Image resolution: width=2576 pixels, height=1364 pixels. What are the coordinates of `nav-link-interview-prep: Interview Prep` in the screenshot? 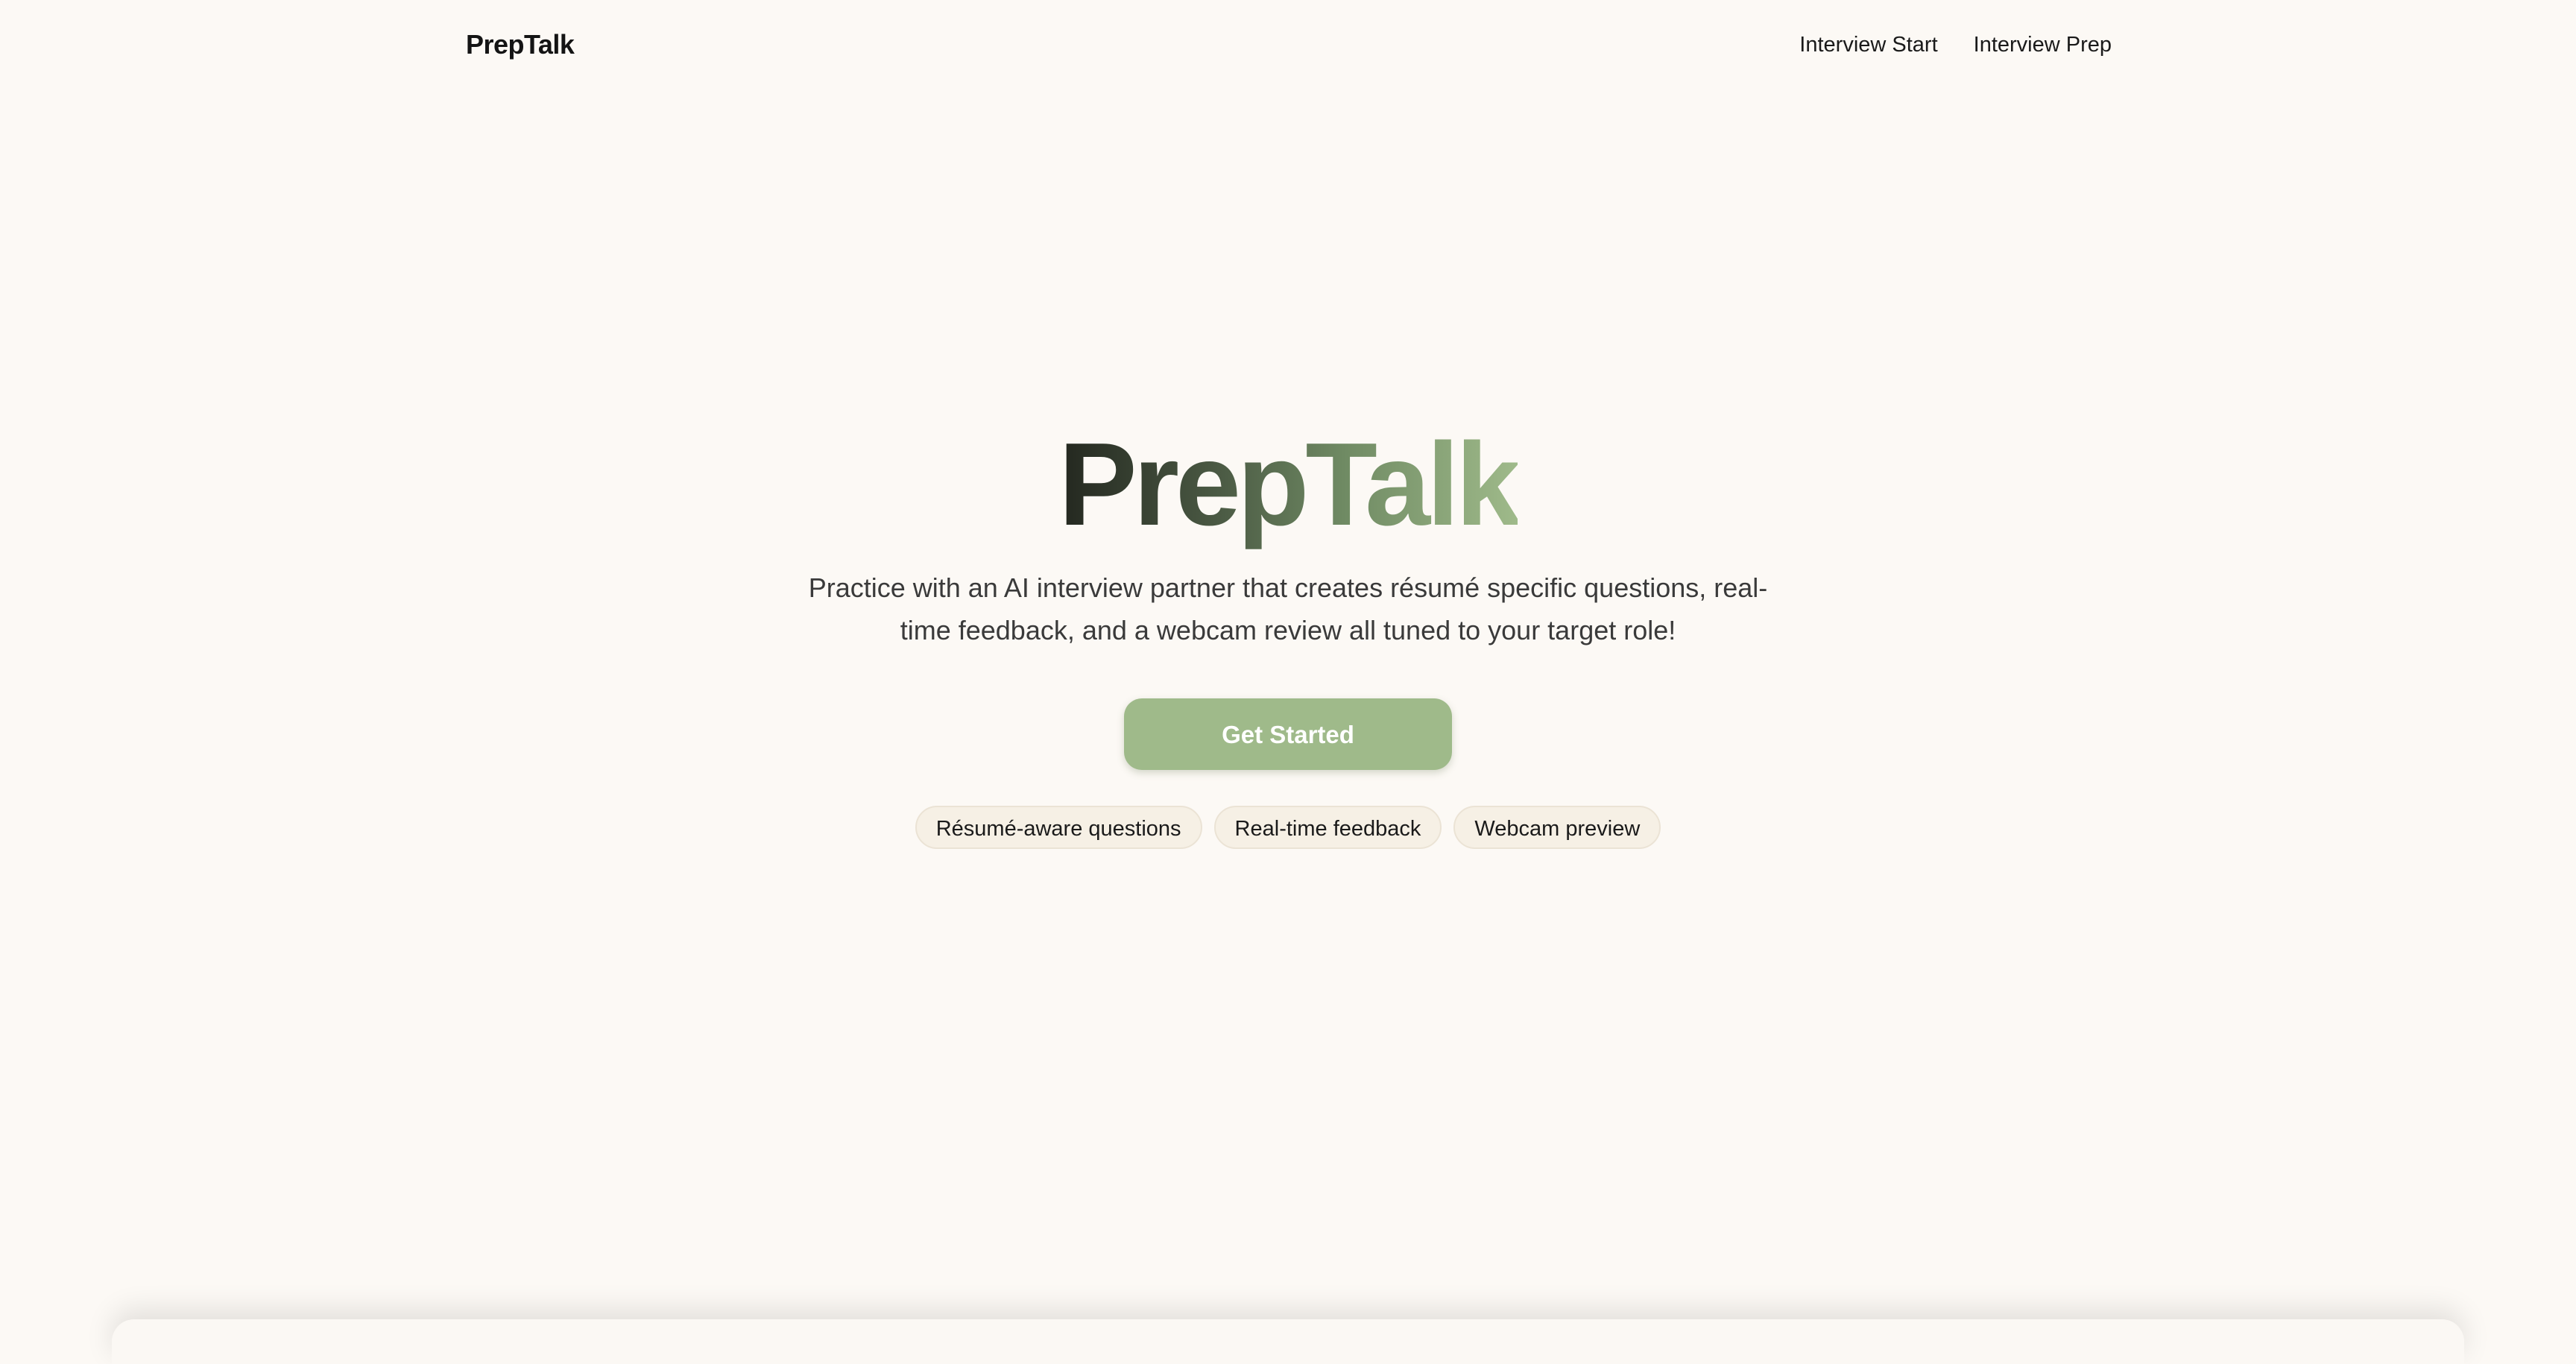 It's located at (2043, 45).